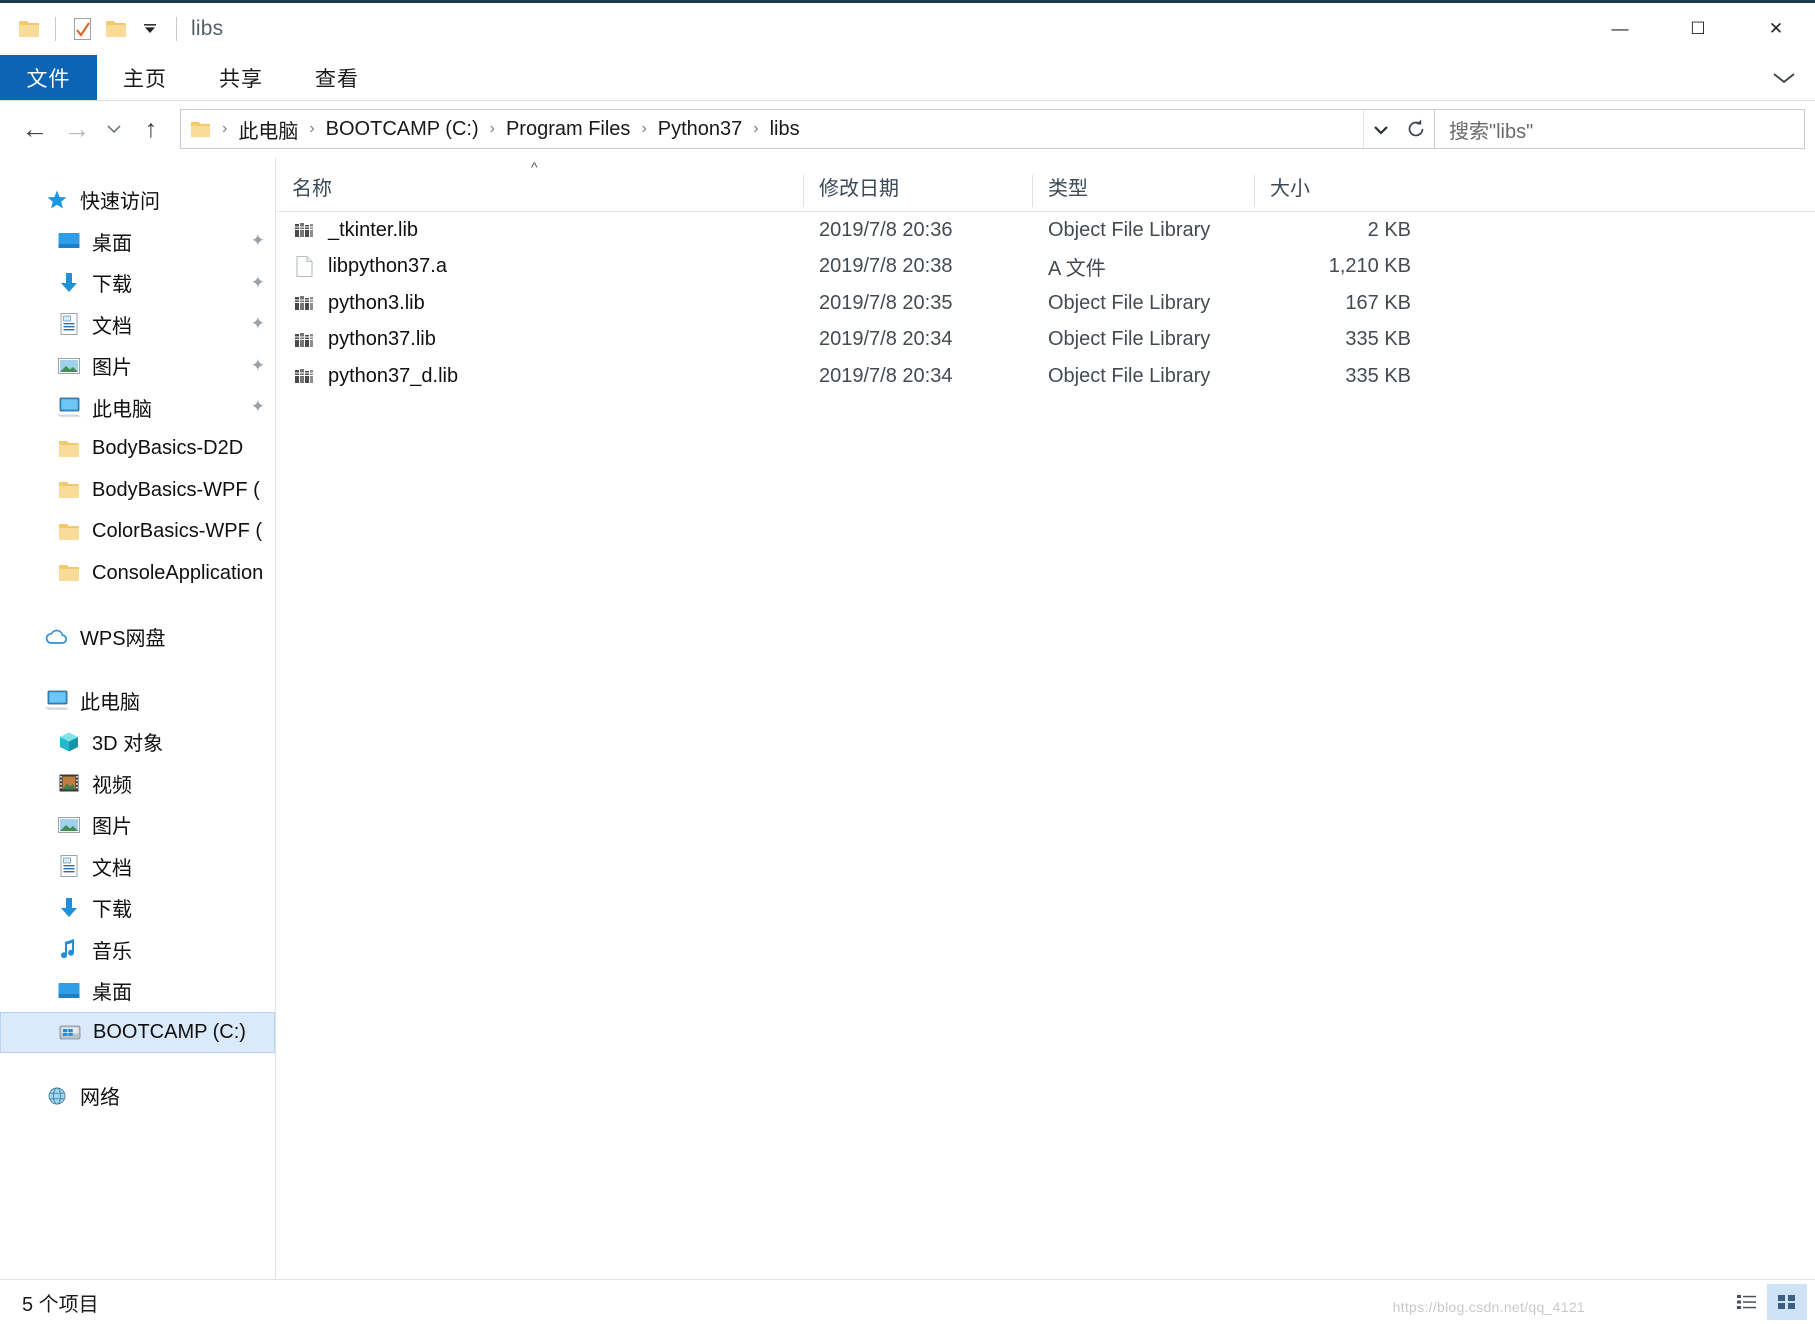 Image resolution: width=1815 pixels, height=1324 pixels. What do you see at coordinates (1776, 29) in the screenshot?
I see `close-button: ✕` at bounding box center [1776, 29].